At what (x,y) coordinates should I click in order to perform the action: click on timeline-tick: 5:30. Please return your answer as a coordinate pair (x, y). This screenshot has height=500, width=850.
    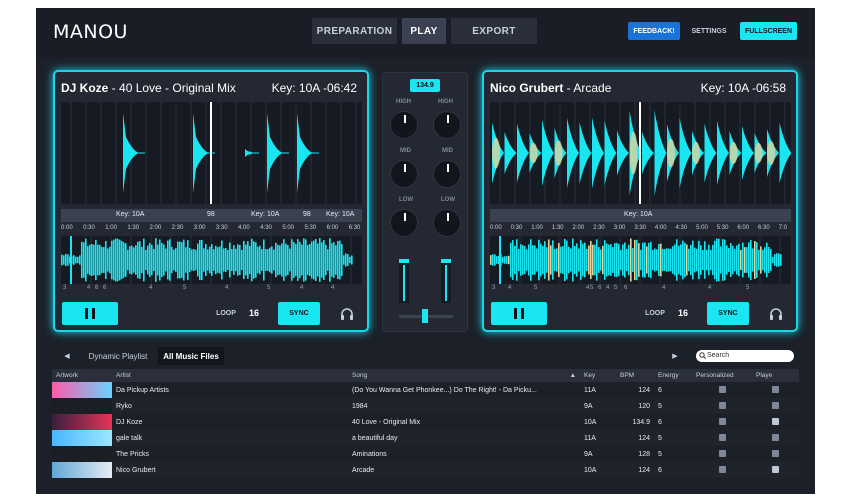
    Looking at the image, I should click on (310, 228).